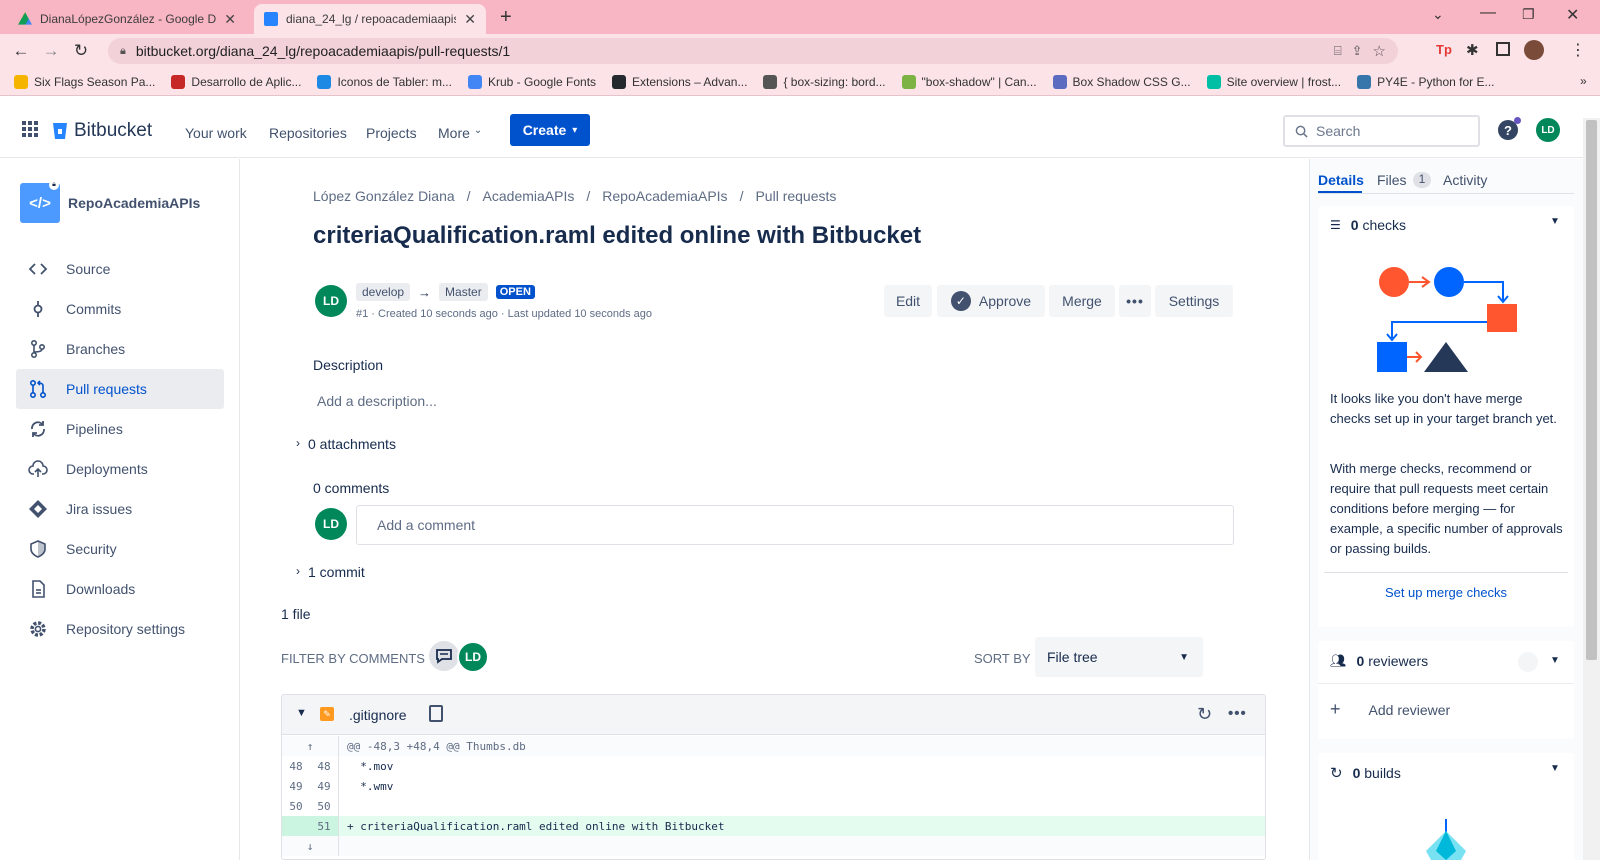 This screenshot has width=1600, height=860. I want to click on app-switcher-icon, so click(30, 129).